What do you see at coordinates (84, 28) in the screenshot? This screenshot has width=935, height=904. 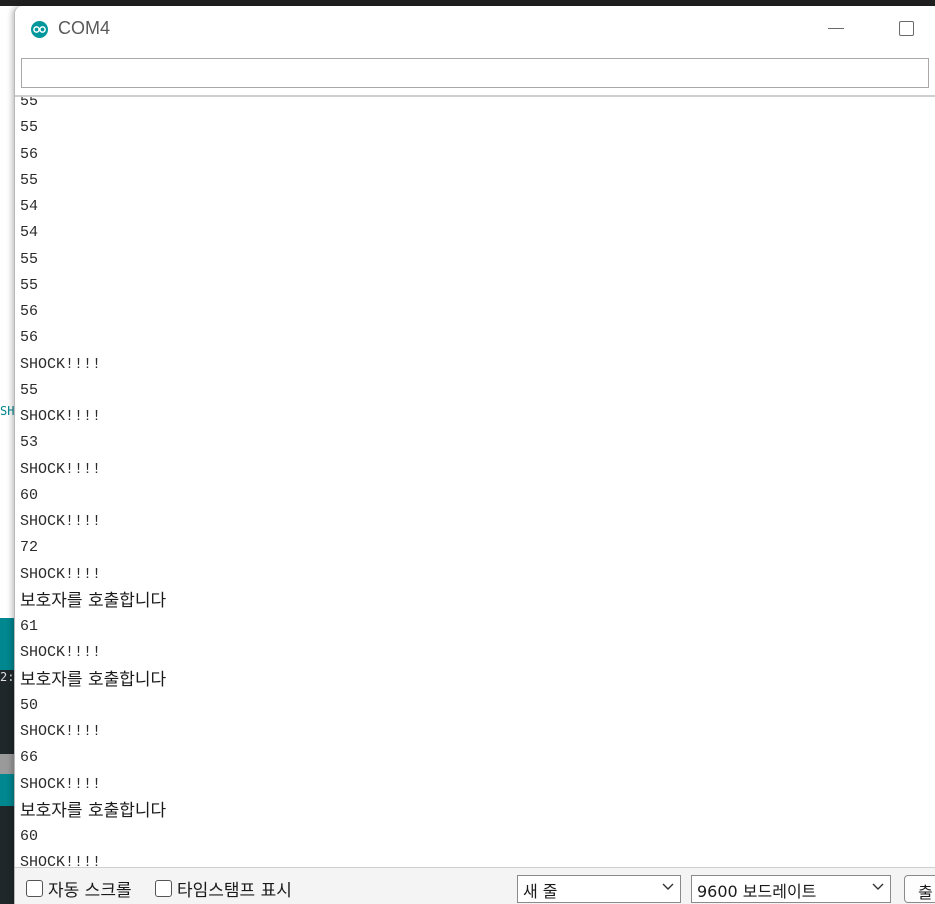 I see `window-title: COM4` at bounding box center [84, 28].